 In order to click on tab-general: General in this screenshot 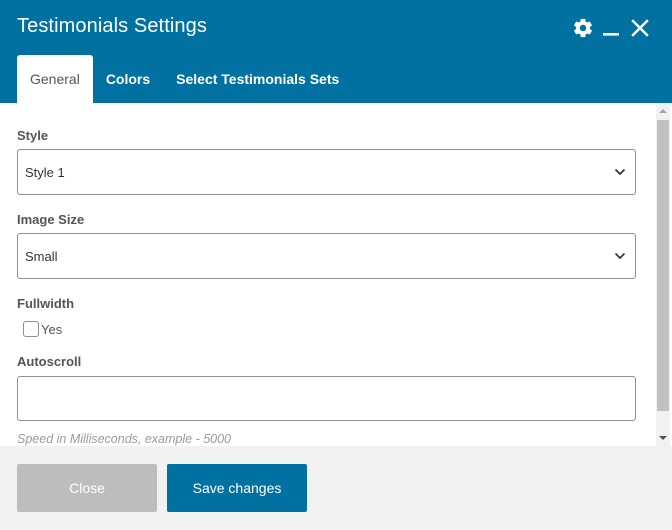, I will do `click(55, 79)`.